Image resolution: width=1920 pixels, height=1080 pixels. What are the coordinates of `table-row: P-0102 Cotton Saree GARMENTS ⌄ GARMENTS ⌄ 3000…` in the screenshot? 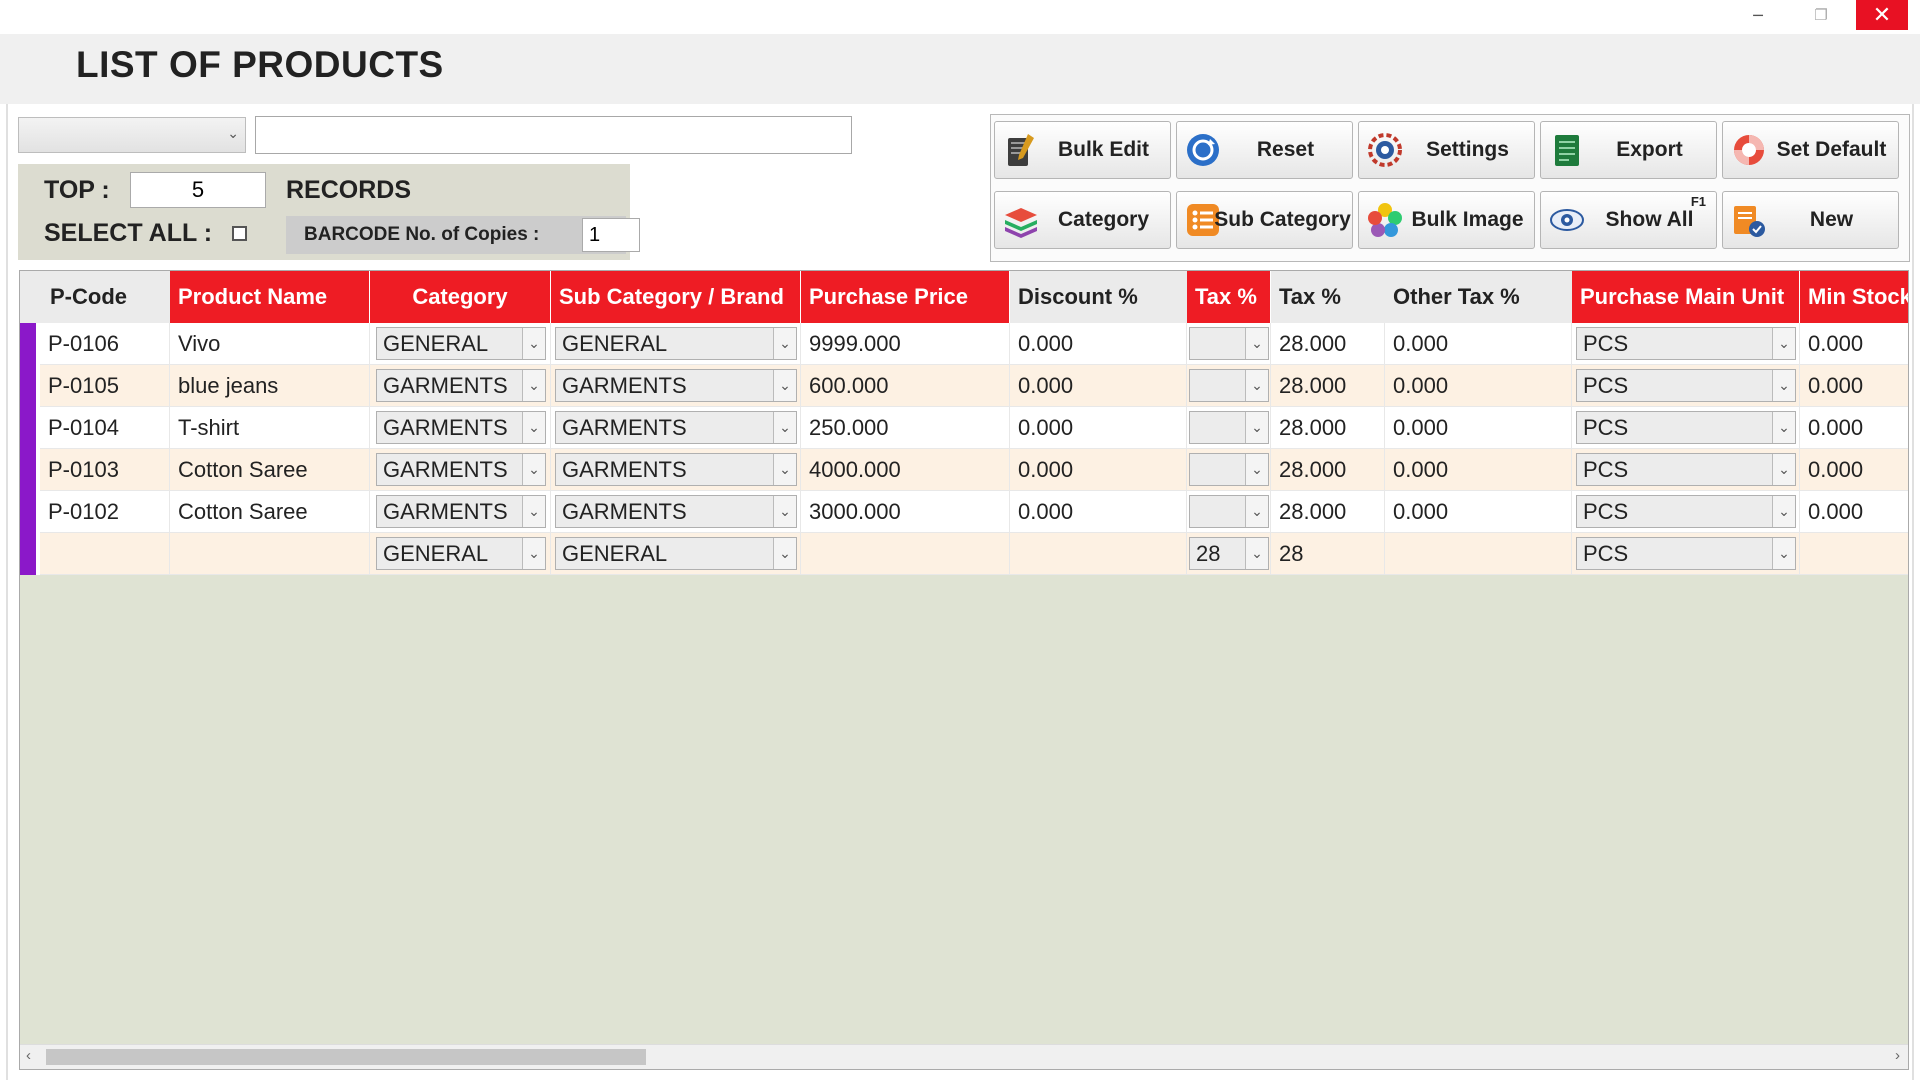 It's located at (964, 512).